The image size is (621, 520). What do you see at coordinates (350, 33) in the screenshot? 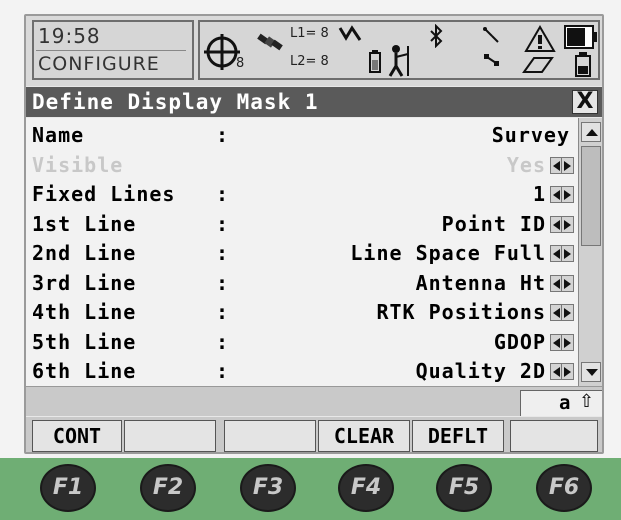
I see `signal-icon` at bounding box center [350, 33].